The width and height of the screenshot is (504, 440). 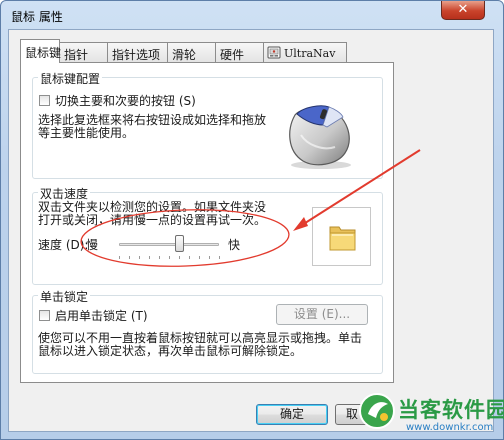 What do you see at coordinates (170, 351) in the screenshot?
I see `click-lock-description-2: 鼠标以进入锁定状态，再次单击鼠标可解除锁定。` at bounding box center [170, 351].